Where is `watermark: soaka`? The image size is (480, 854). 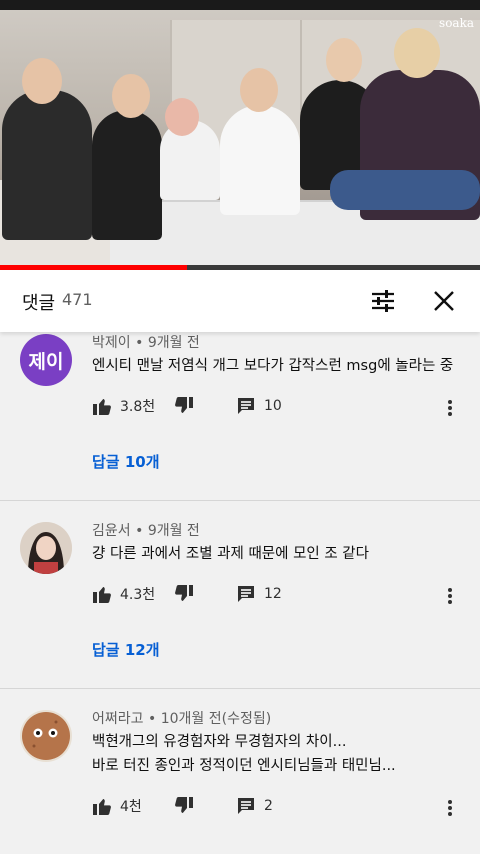 watermark: soaka is located at coordinates (456, 23).